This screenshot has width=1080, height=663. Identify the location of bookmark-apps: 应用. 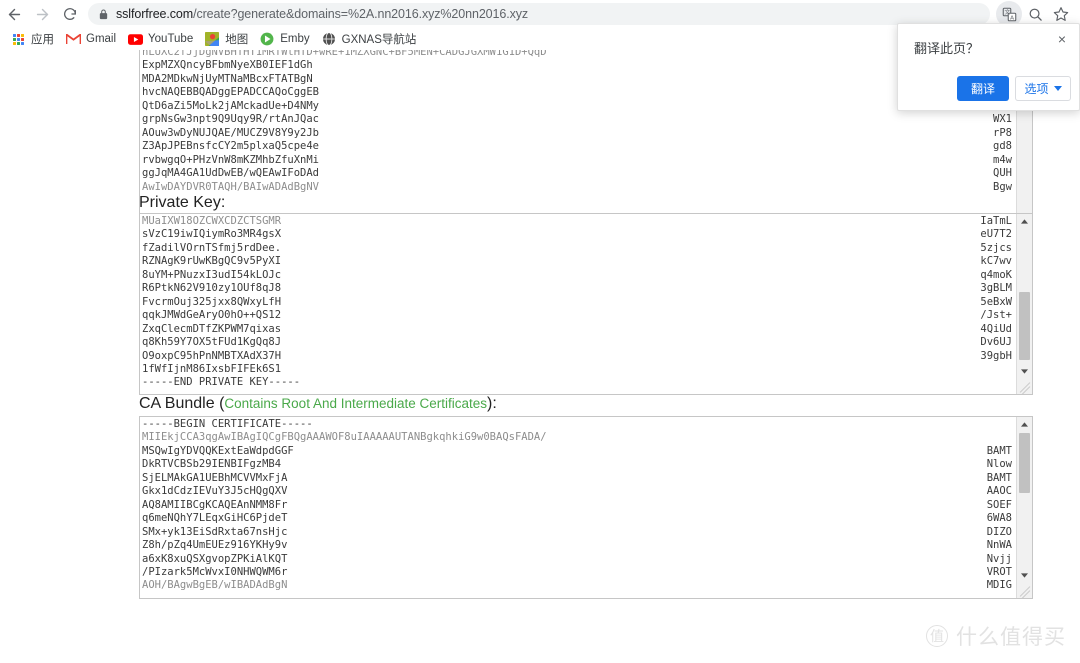
(34, 39).